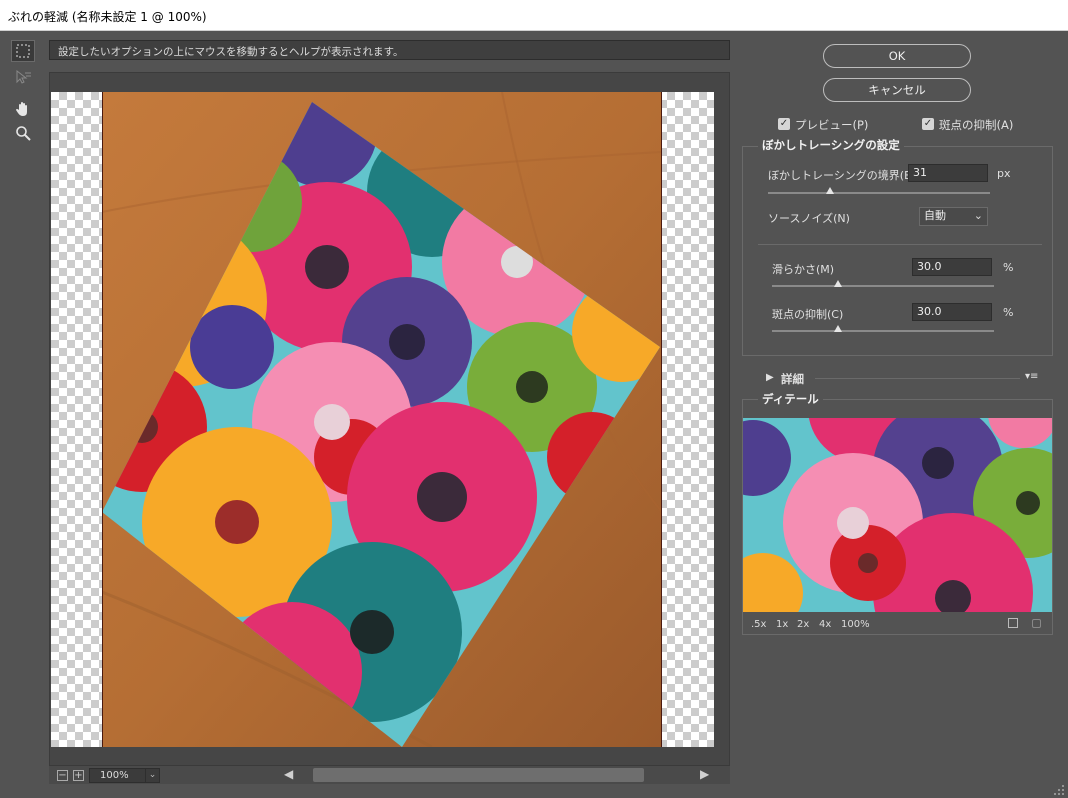 The width and height of the screenshot is (1068, 798). Describe the element at coordinates (704, 774) in the screenshot. I see `scroll-right-arrow: ▶` at that location.